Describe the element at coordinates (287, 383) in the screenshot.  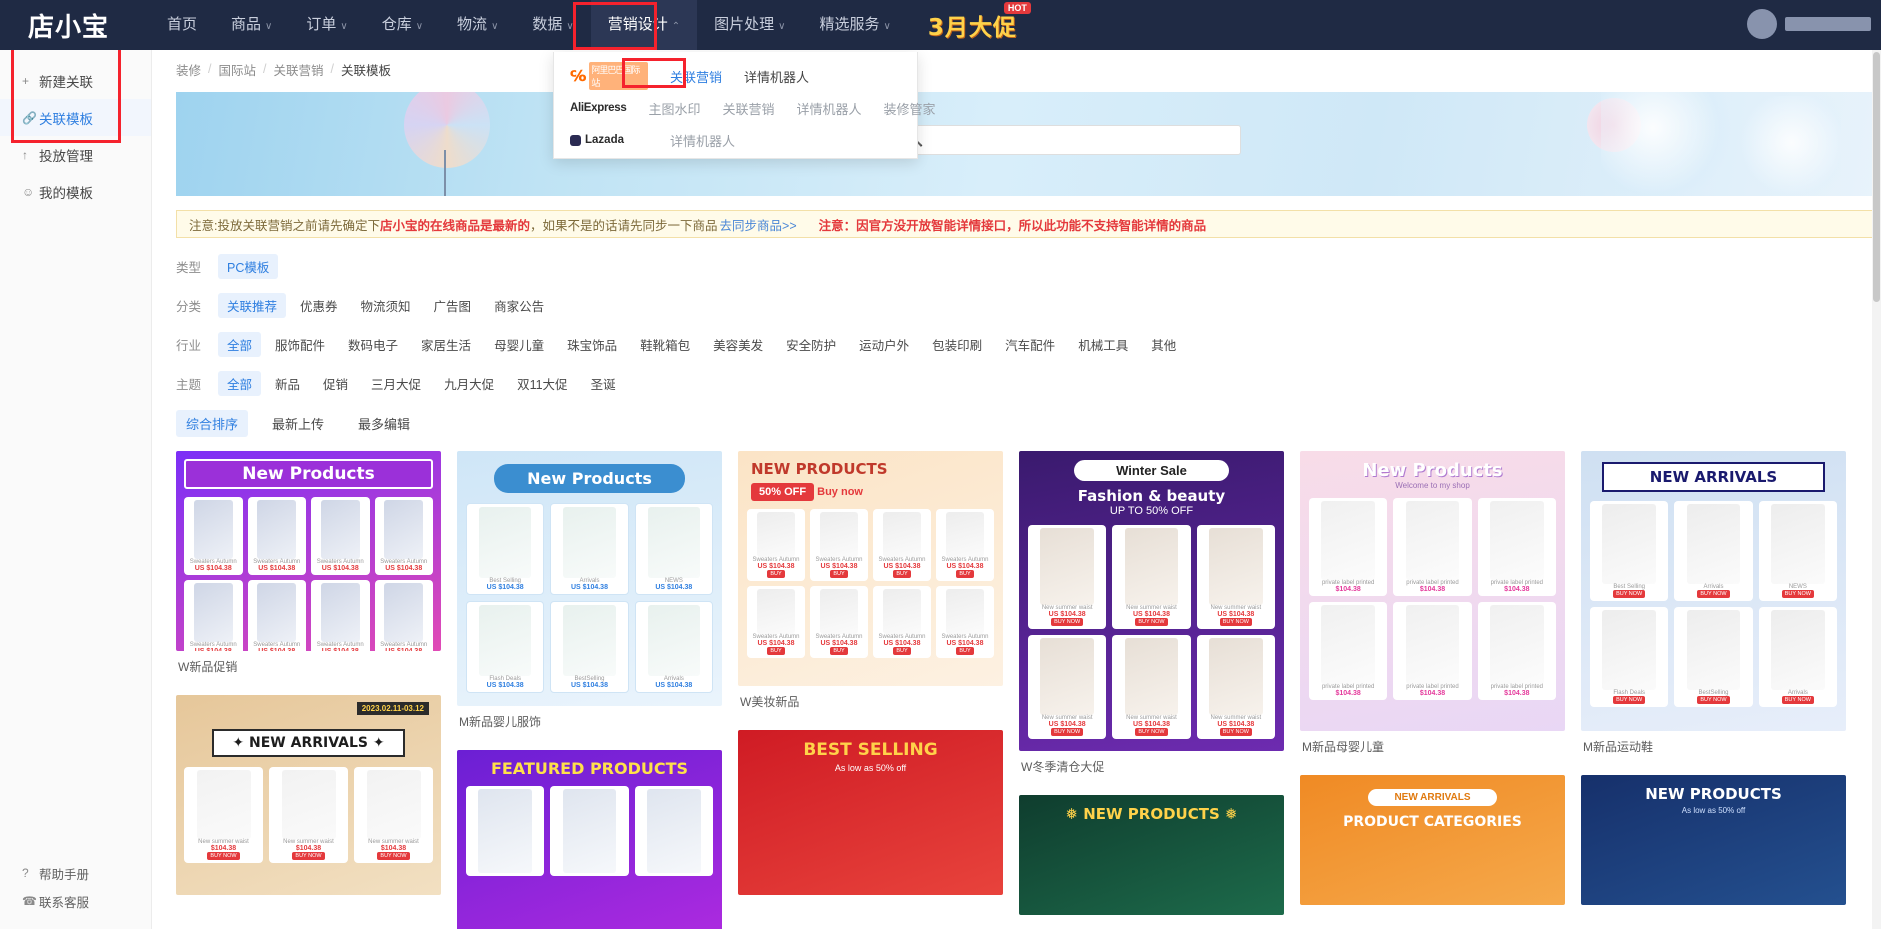
I see `filter-option-3-1: 新品` at that location.